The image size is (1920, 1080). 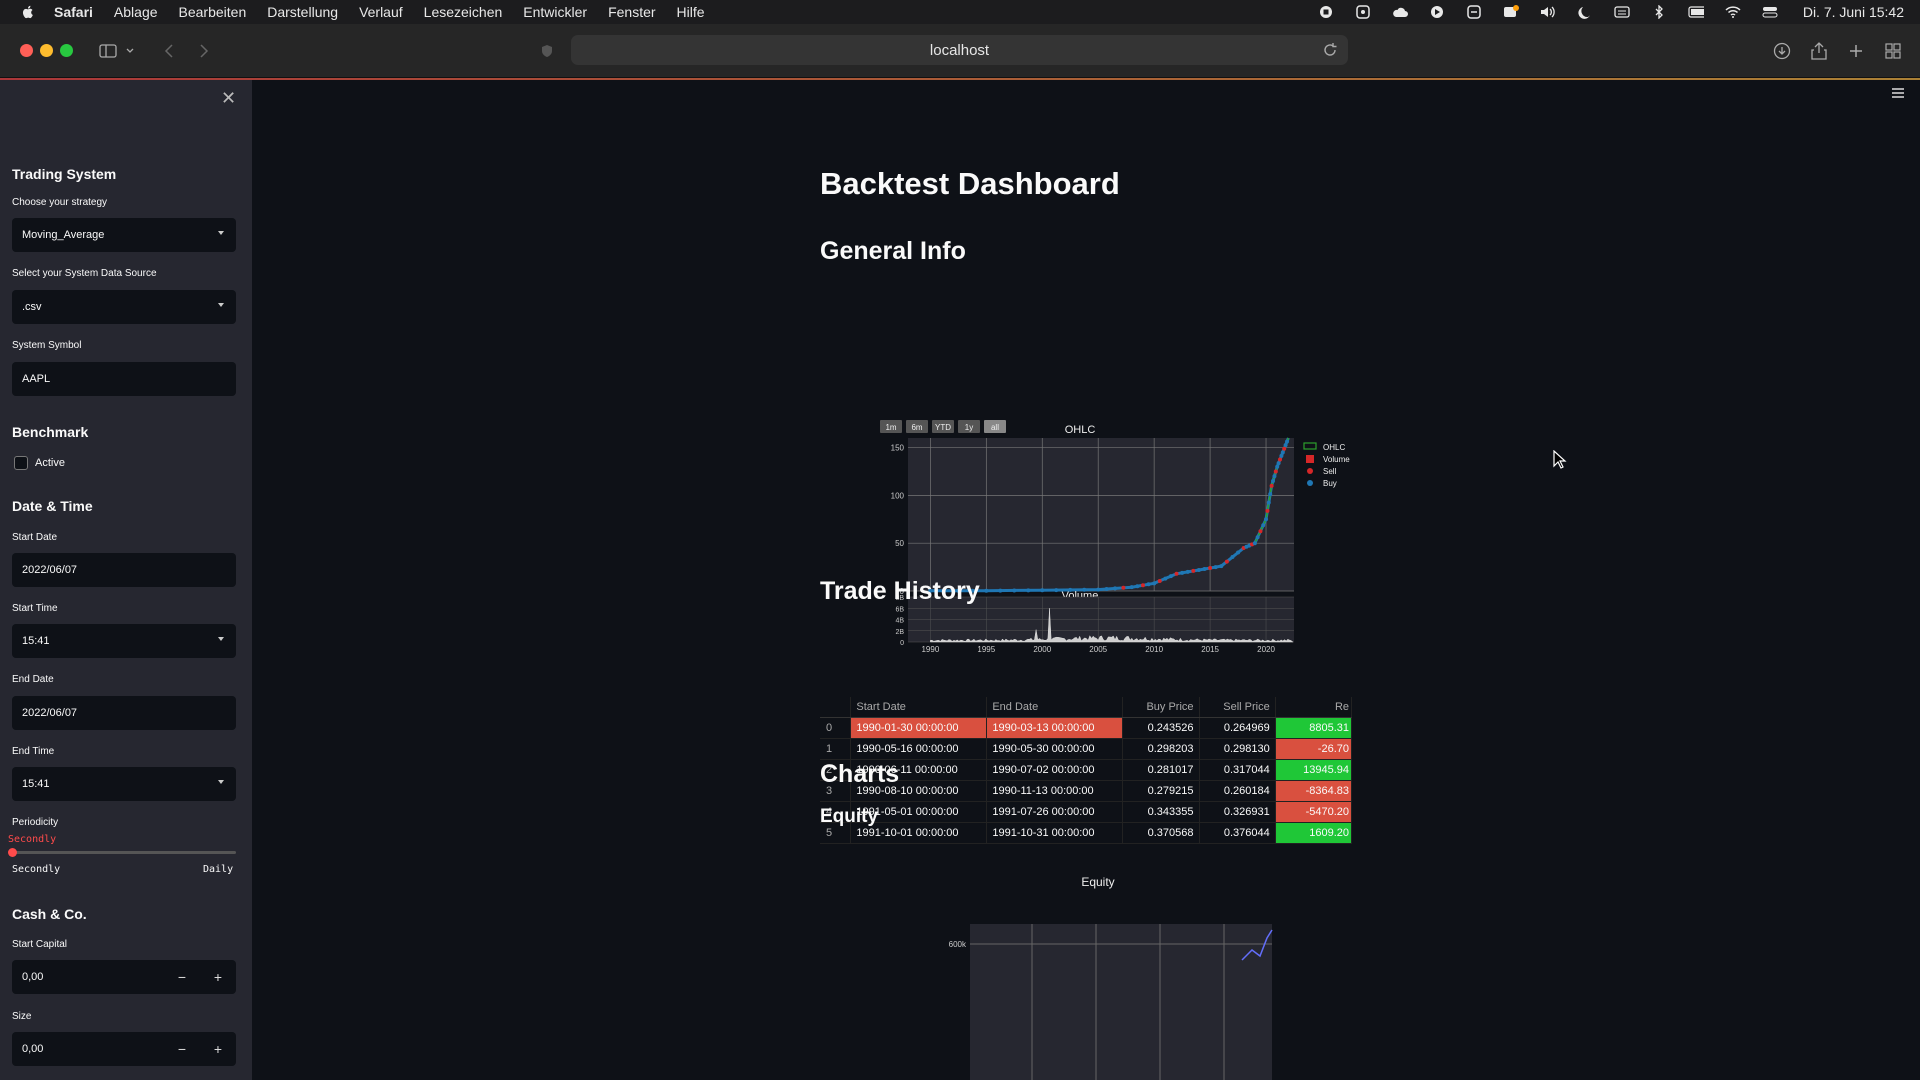 I want to click on notification-icon, so click(x=1511, y=12).